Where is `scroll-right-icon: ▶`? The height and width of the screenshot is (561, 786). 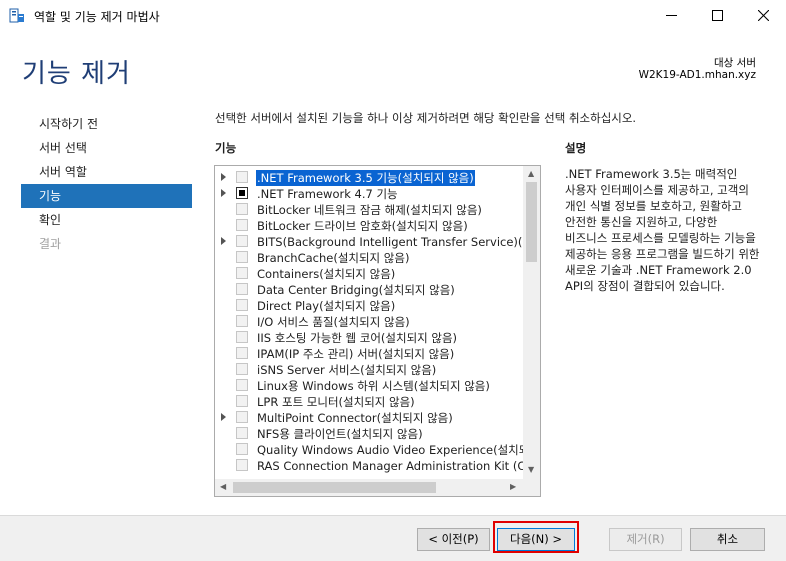
scroll-right-icon: ▶ is located at coordinates (513, 487).